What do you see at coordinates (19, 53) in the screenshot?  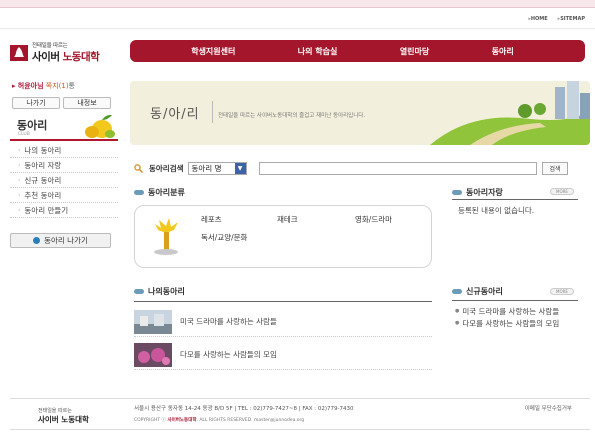 I see `flame-logo-icon` at bounding box center [19, 53].